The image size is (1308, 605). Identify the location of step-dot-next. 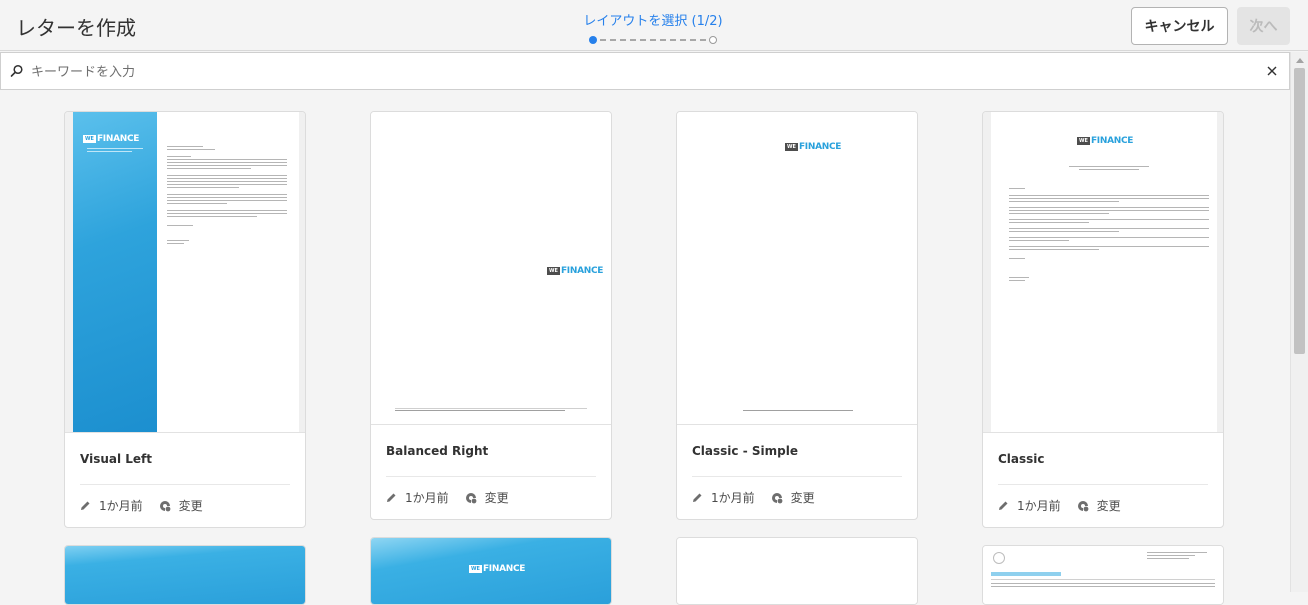
(713, 40).